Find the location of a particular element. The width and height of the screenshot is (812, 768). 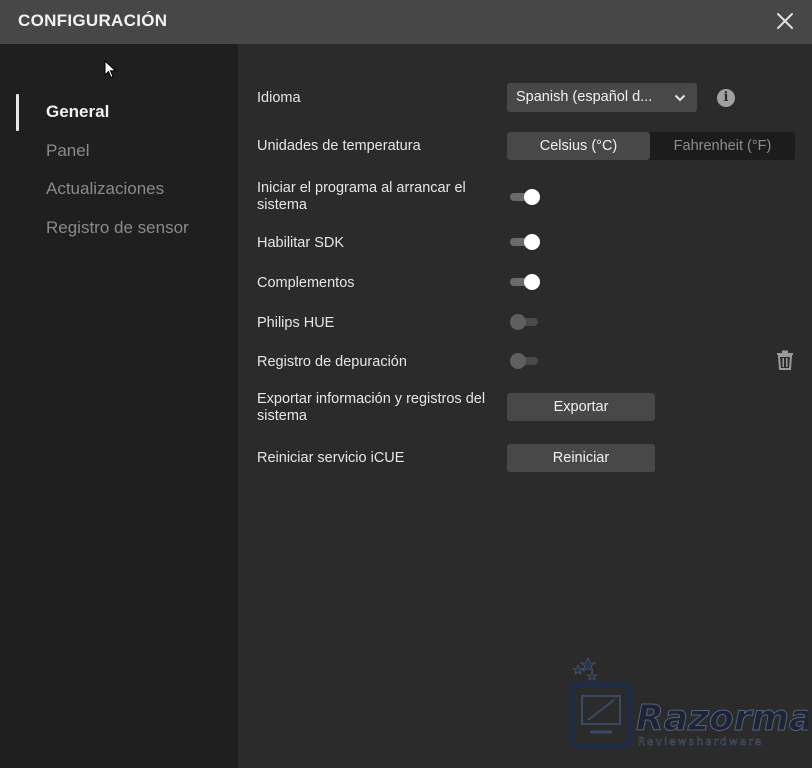

watermark-brand: Razorman is located at coordinates (722, 718).